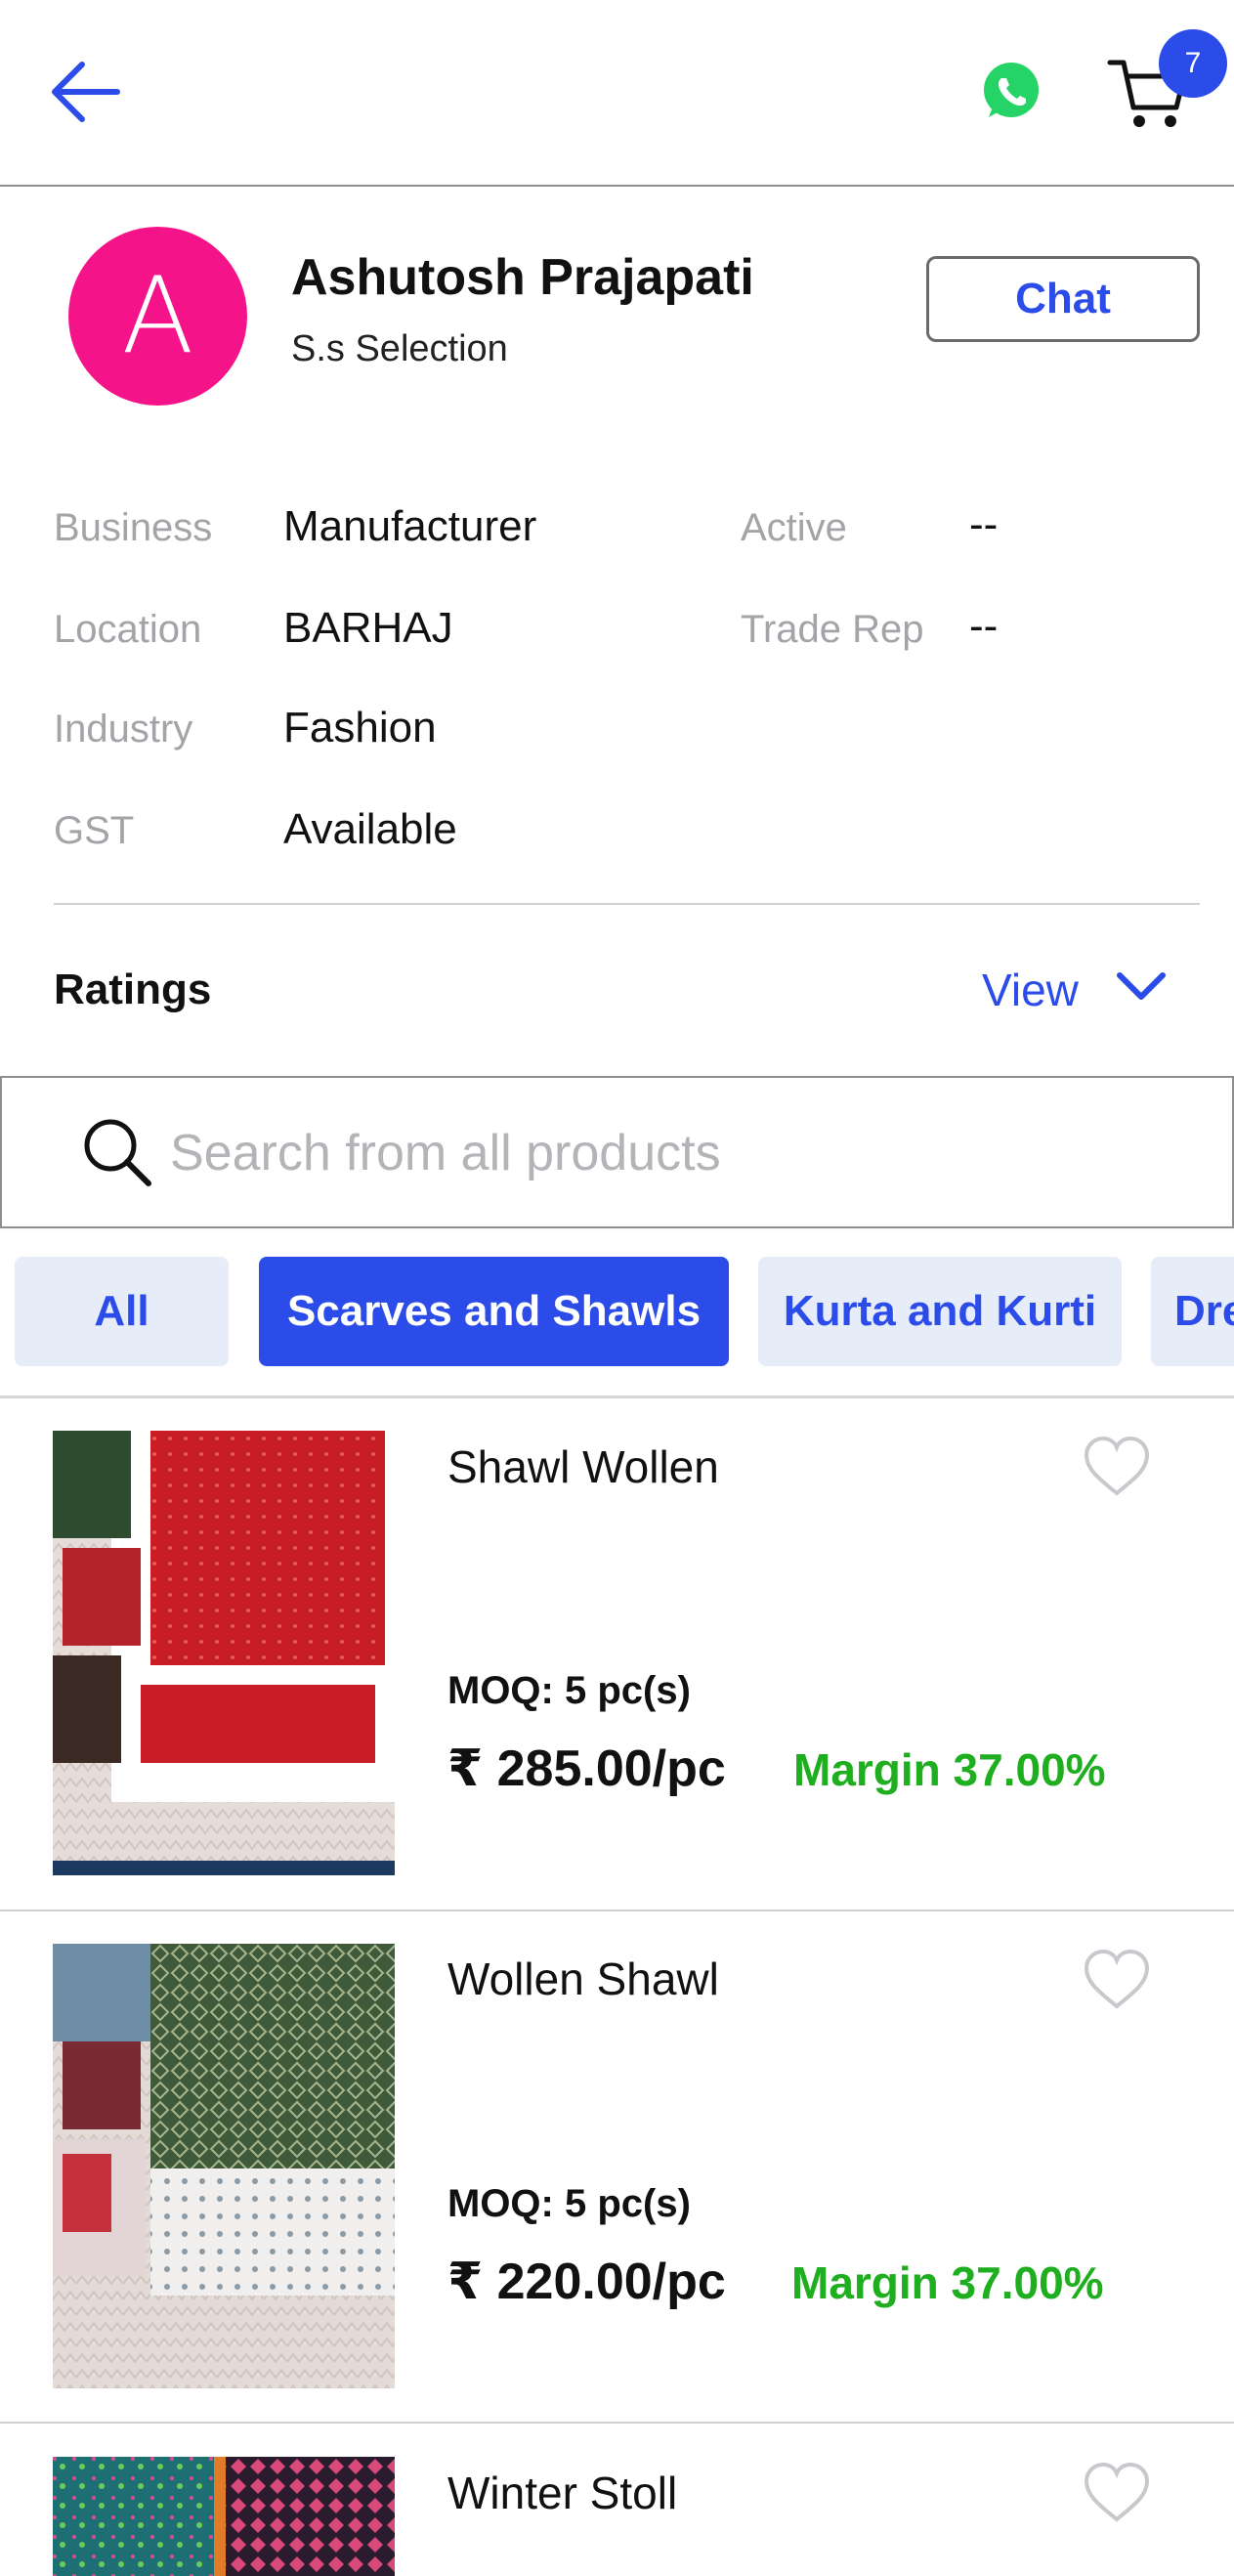 This screenshot has height=2576, width=1234. Describe the element at coordinates (128, 630) in the screenshot. I see `location-label: Location` at that location.